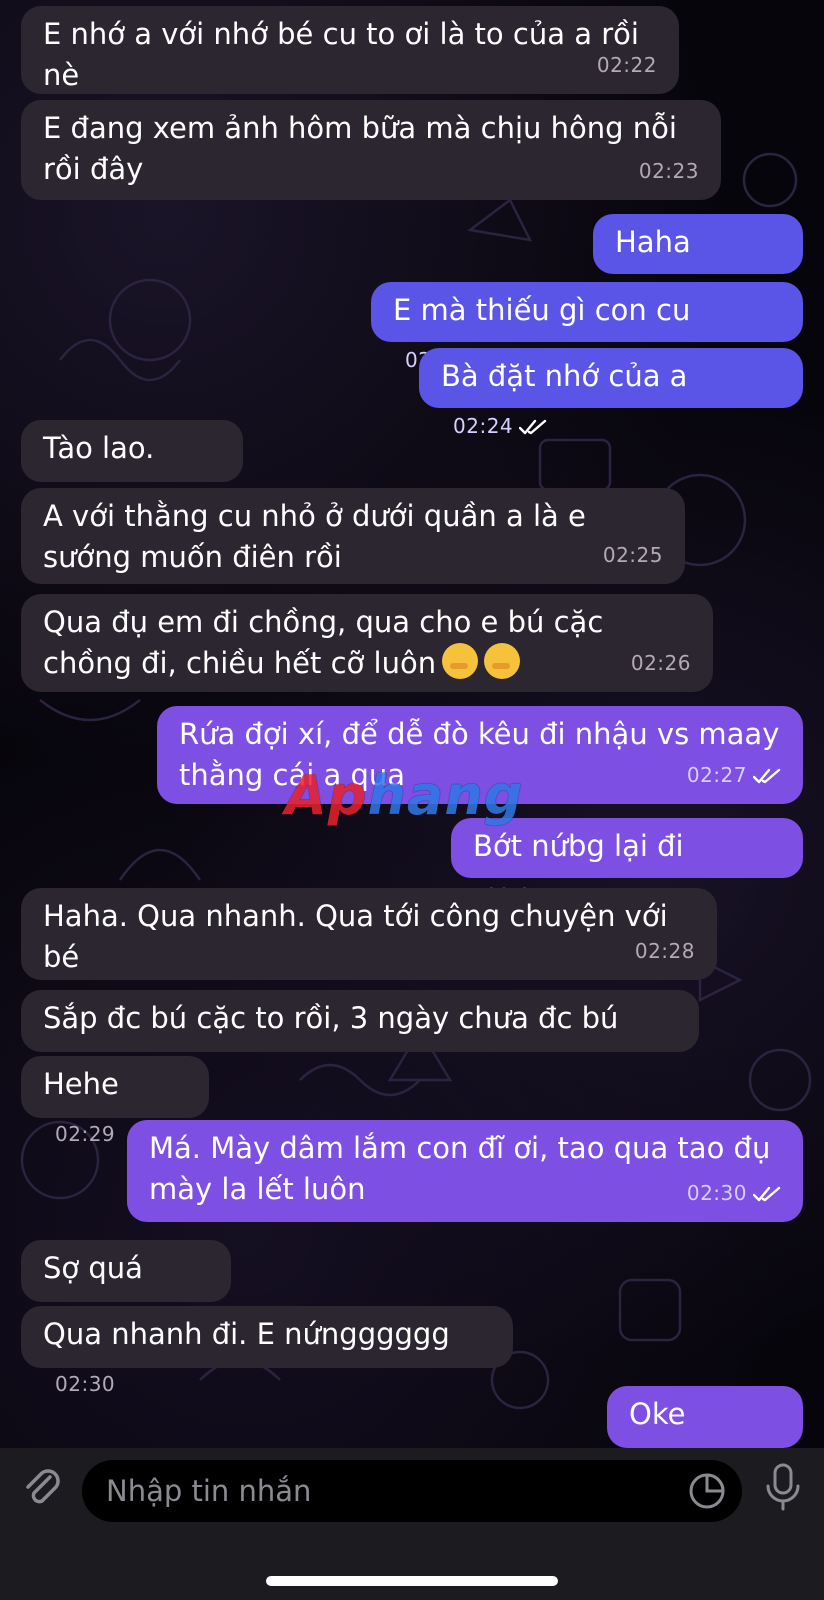  I want to click on message-timestamp: 02:28, so click(664, 951).